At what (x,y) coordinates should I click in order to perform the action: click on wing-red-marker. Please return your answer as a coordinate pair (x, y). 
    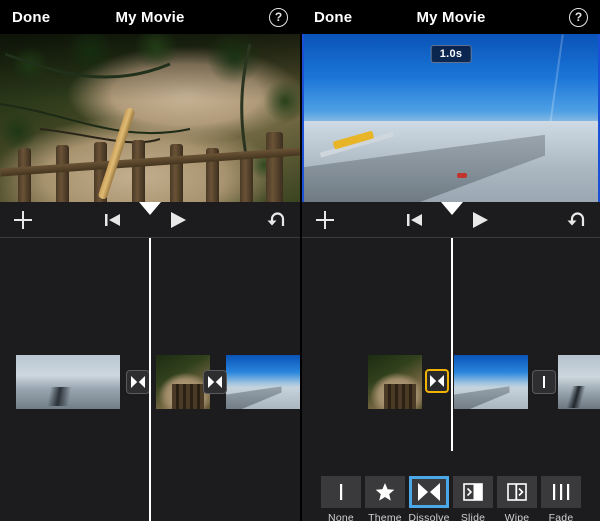
    Looking at the image, I should click on (461, 176).